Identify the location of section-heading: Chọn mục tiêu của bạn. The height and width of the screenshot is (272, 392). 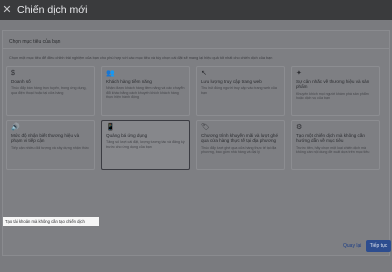
(35, 42).